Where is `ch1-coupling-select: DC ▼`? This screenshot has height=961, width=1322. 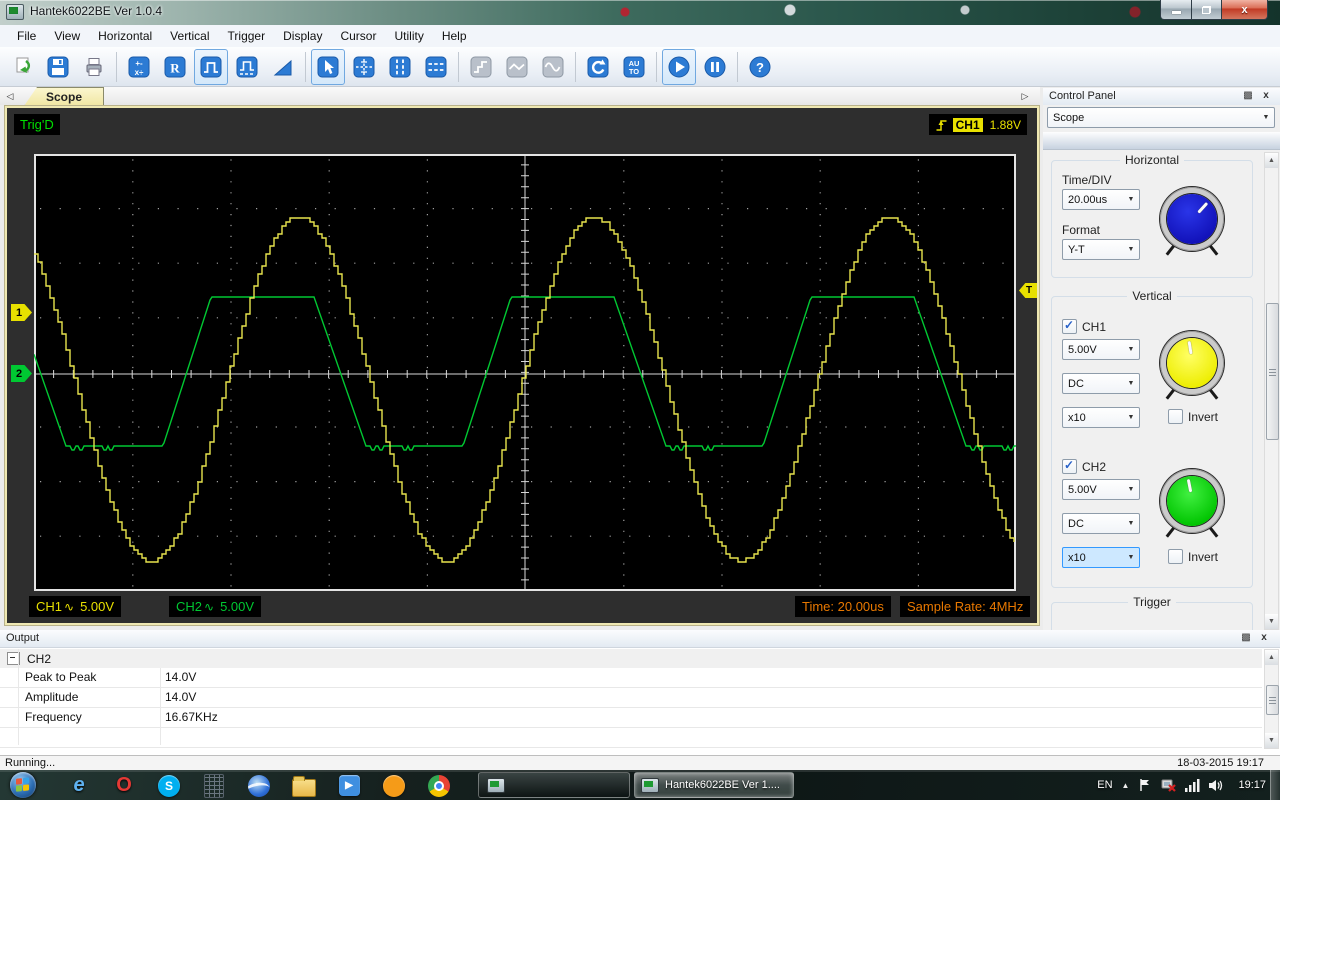 ch1-coupling-select: DC ▼ is located at coordinates (1101, 383).